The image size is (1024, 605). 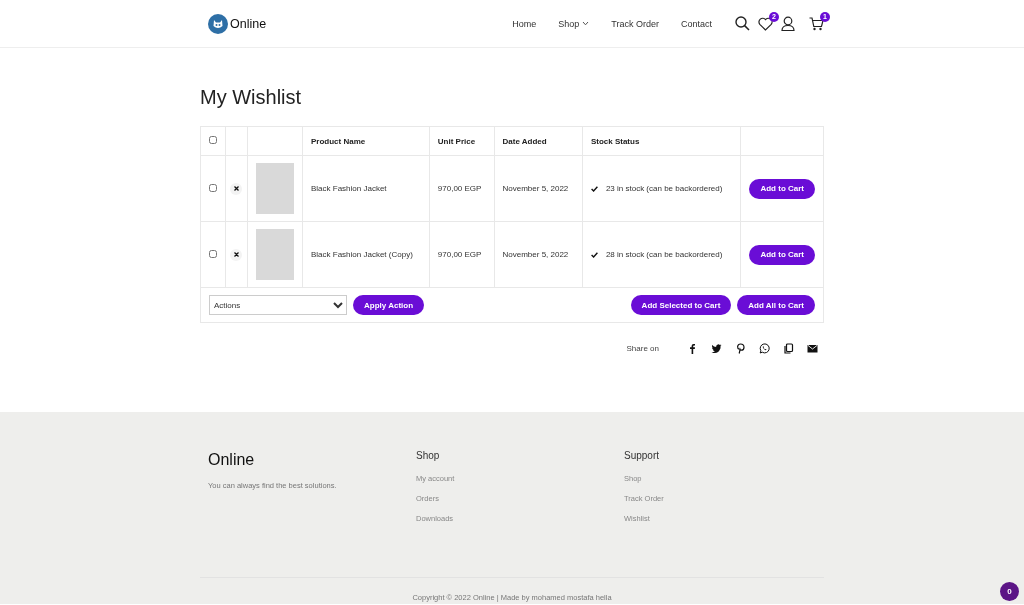 What do you see at coordinates (278, 305) in the screenshot?
I see `actions-dropdown: Actions` at bounding box center [278, 305].